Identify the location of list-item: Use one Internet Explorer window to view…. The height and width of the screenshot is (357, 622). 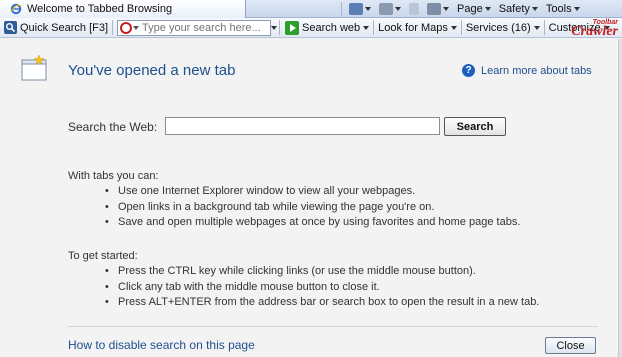
(312, 192).